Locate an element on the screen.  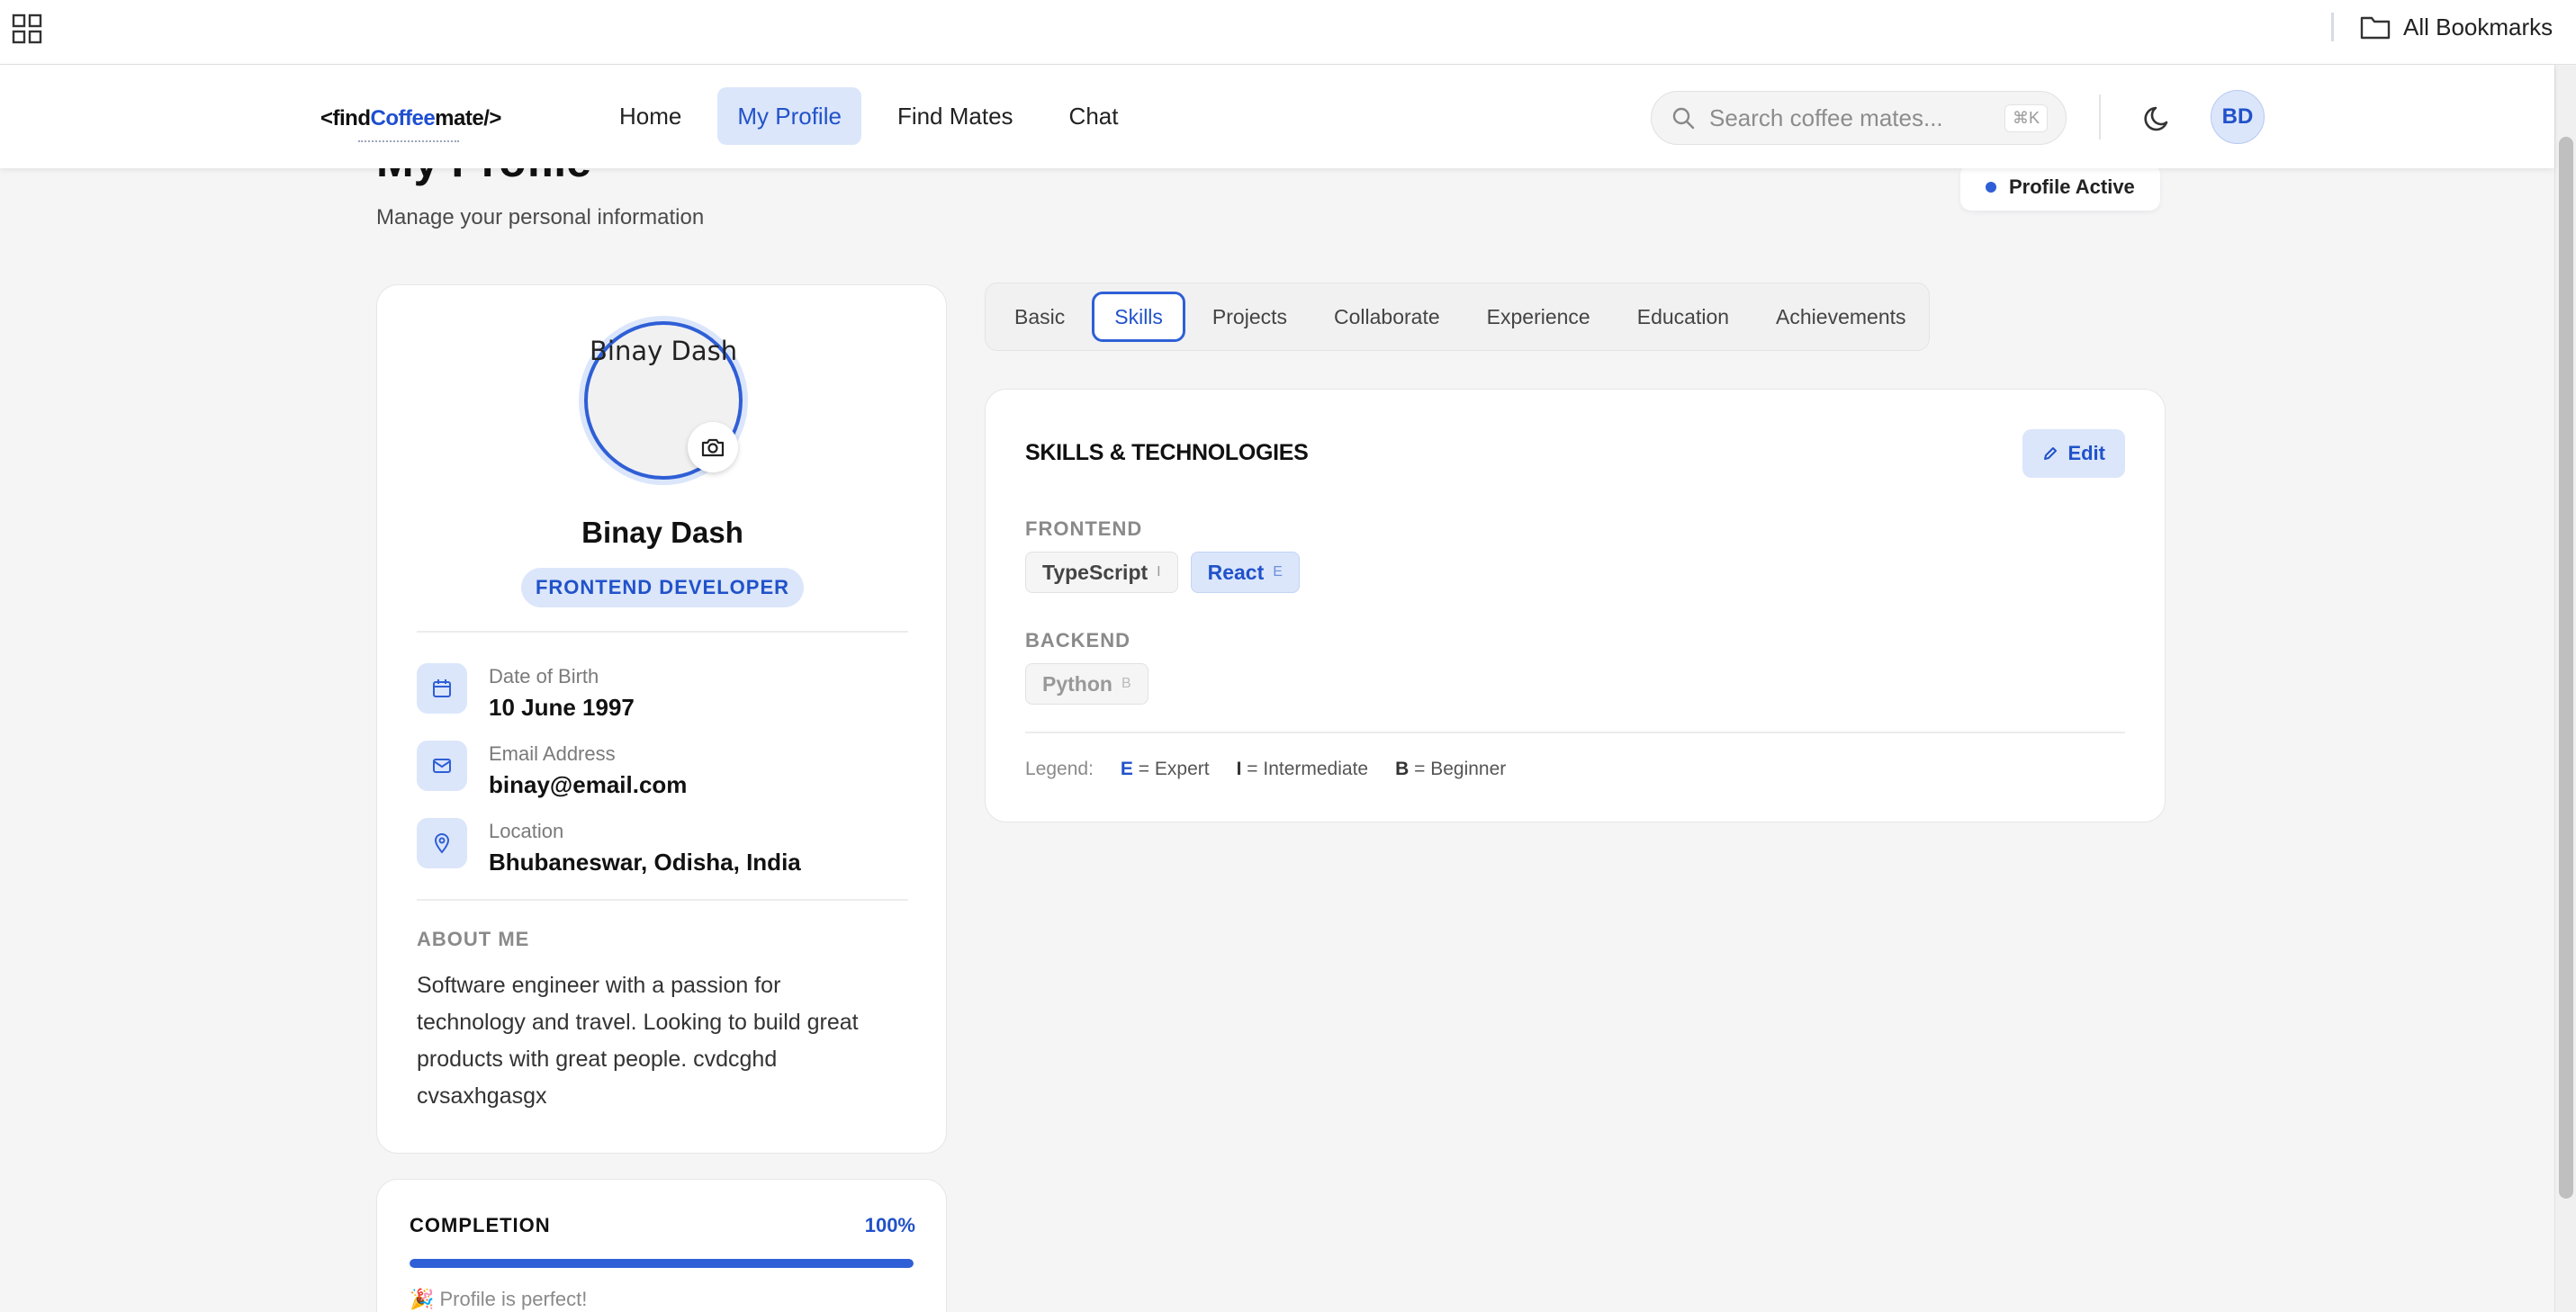
legend-intermediate: I = Intermediate is located at coordinates (1303, 770).